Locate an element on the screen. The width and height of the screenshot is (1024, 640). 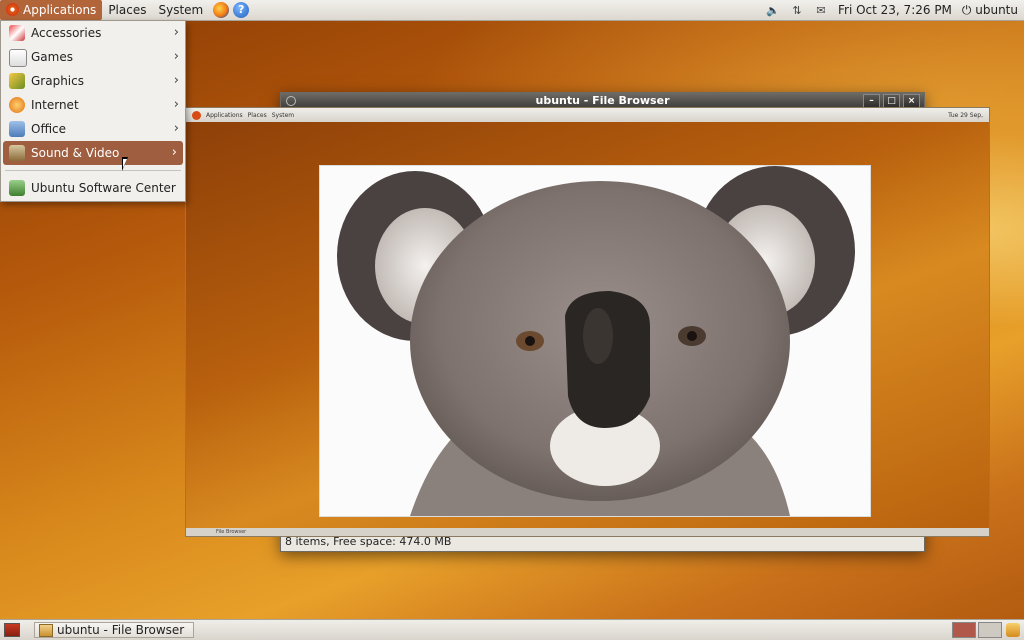
menu-item-label: Games is located at coordinates (52, 57).